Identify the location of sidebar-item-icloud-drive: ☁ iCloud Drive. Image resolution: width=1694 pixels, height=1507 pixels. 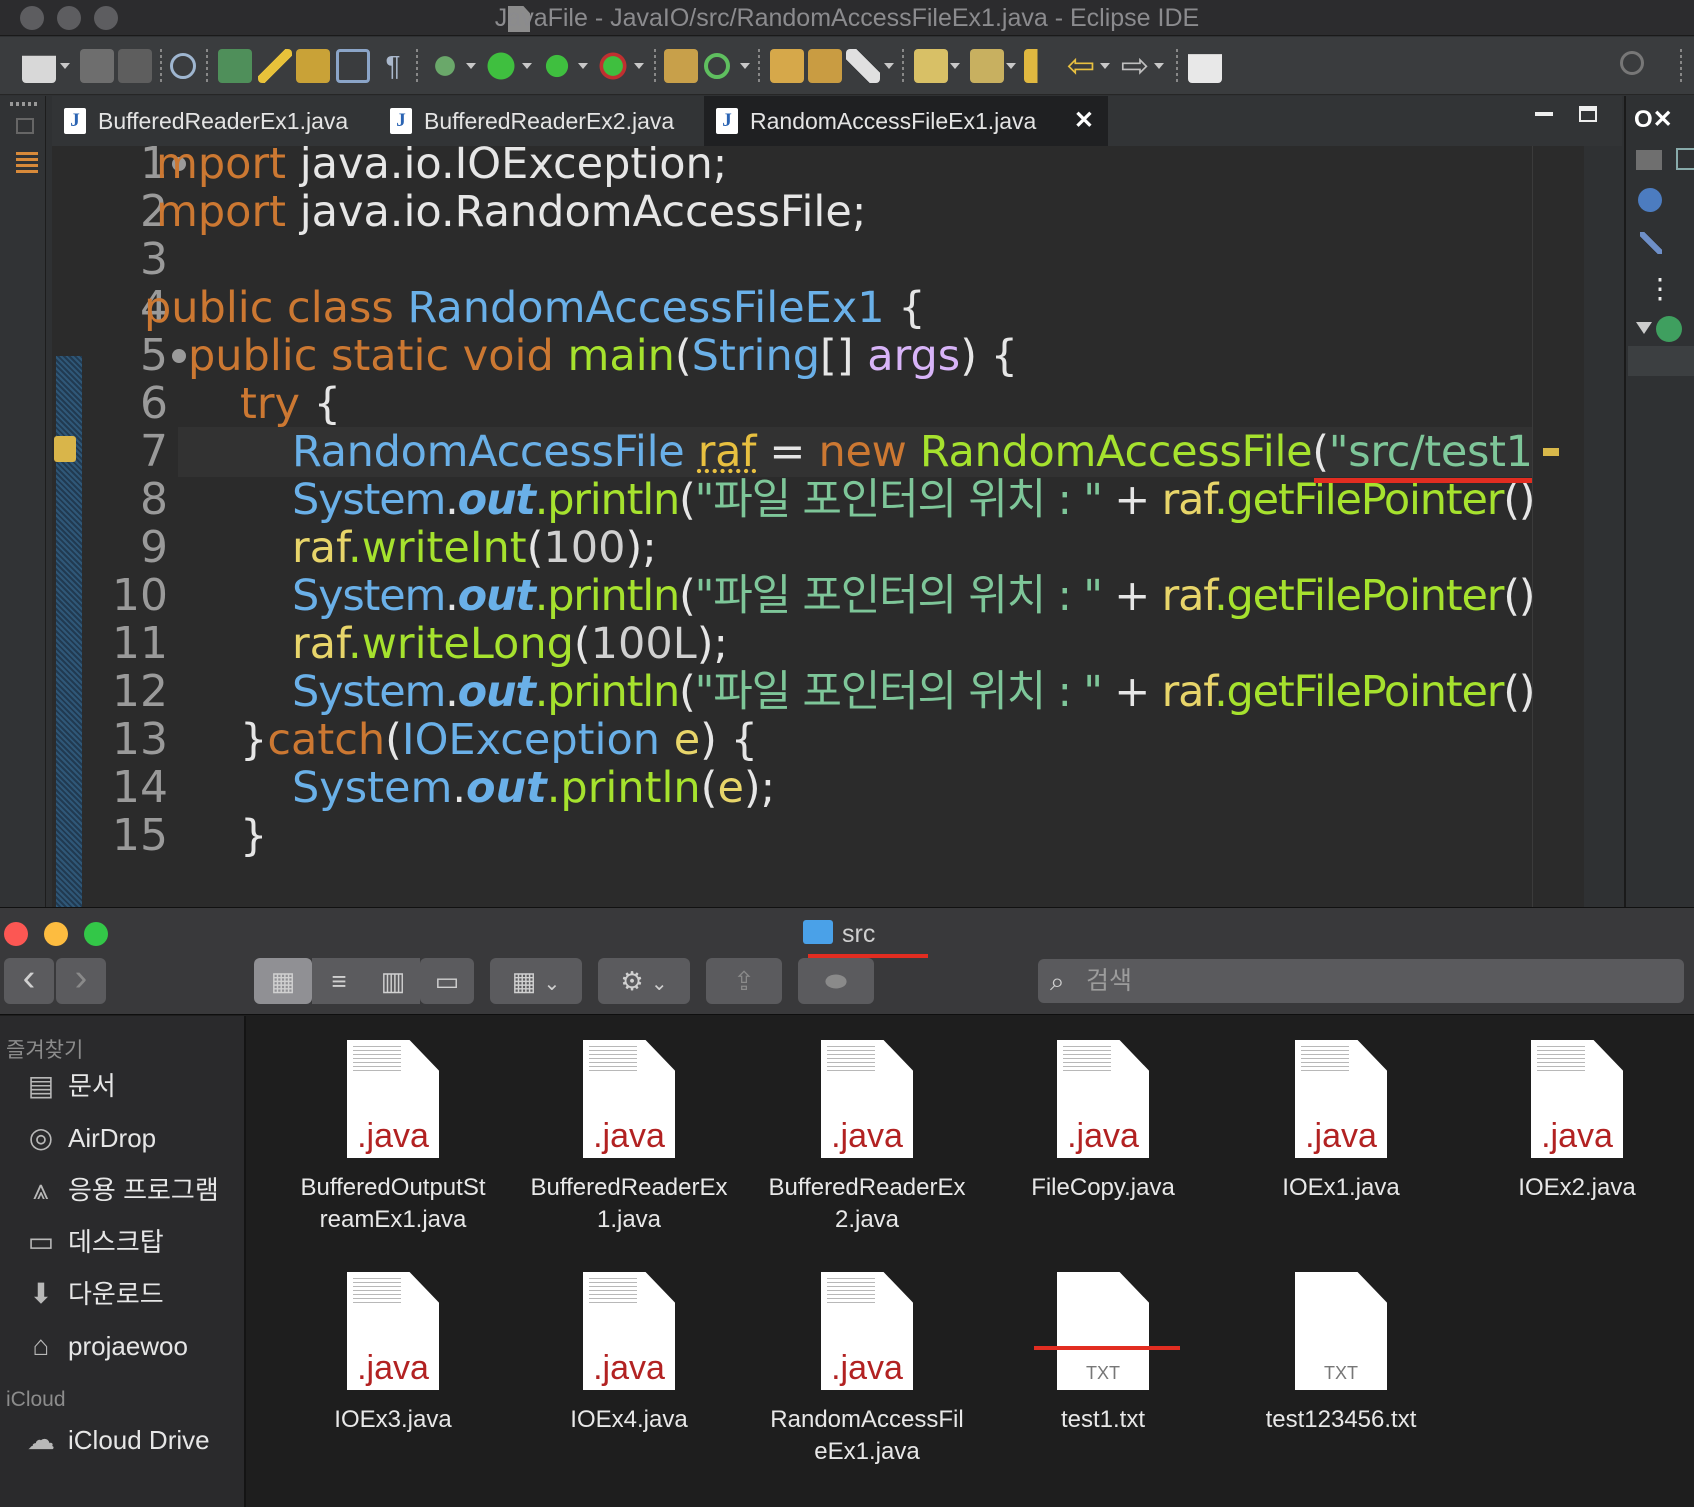
(117, 1440).